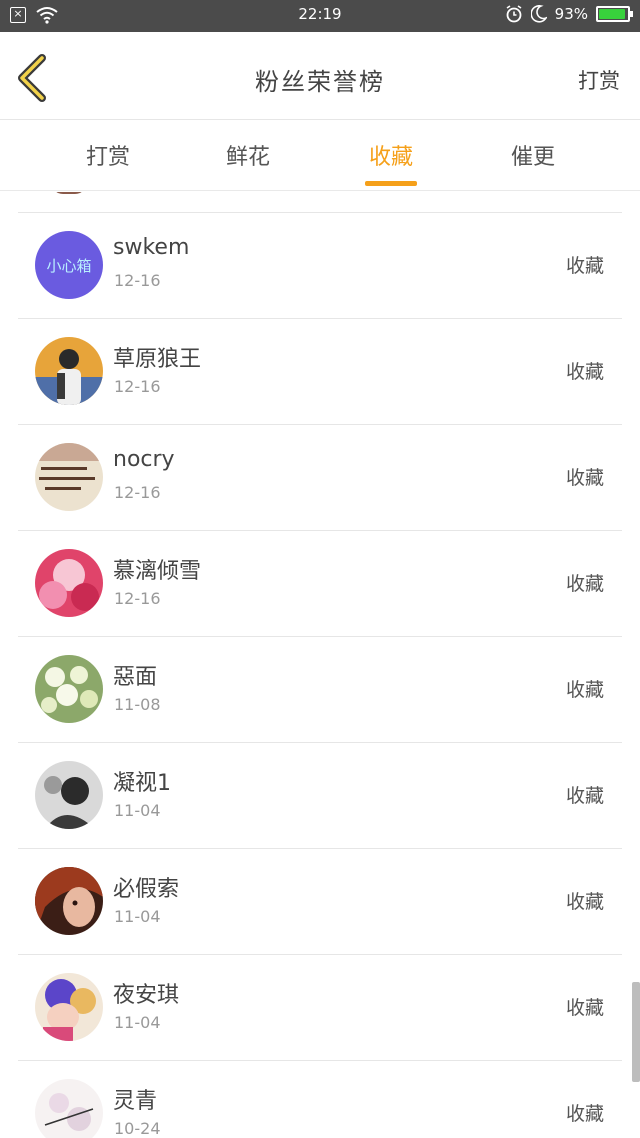 The image size is (640, 1138). I want to click on tab-flowers: 鲜花, so click(248, 155).